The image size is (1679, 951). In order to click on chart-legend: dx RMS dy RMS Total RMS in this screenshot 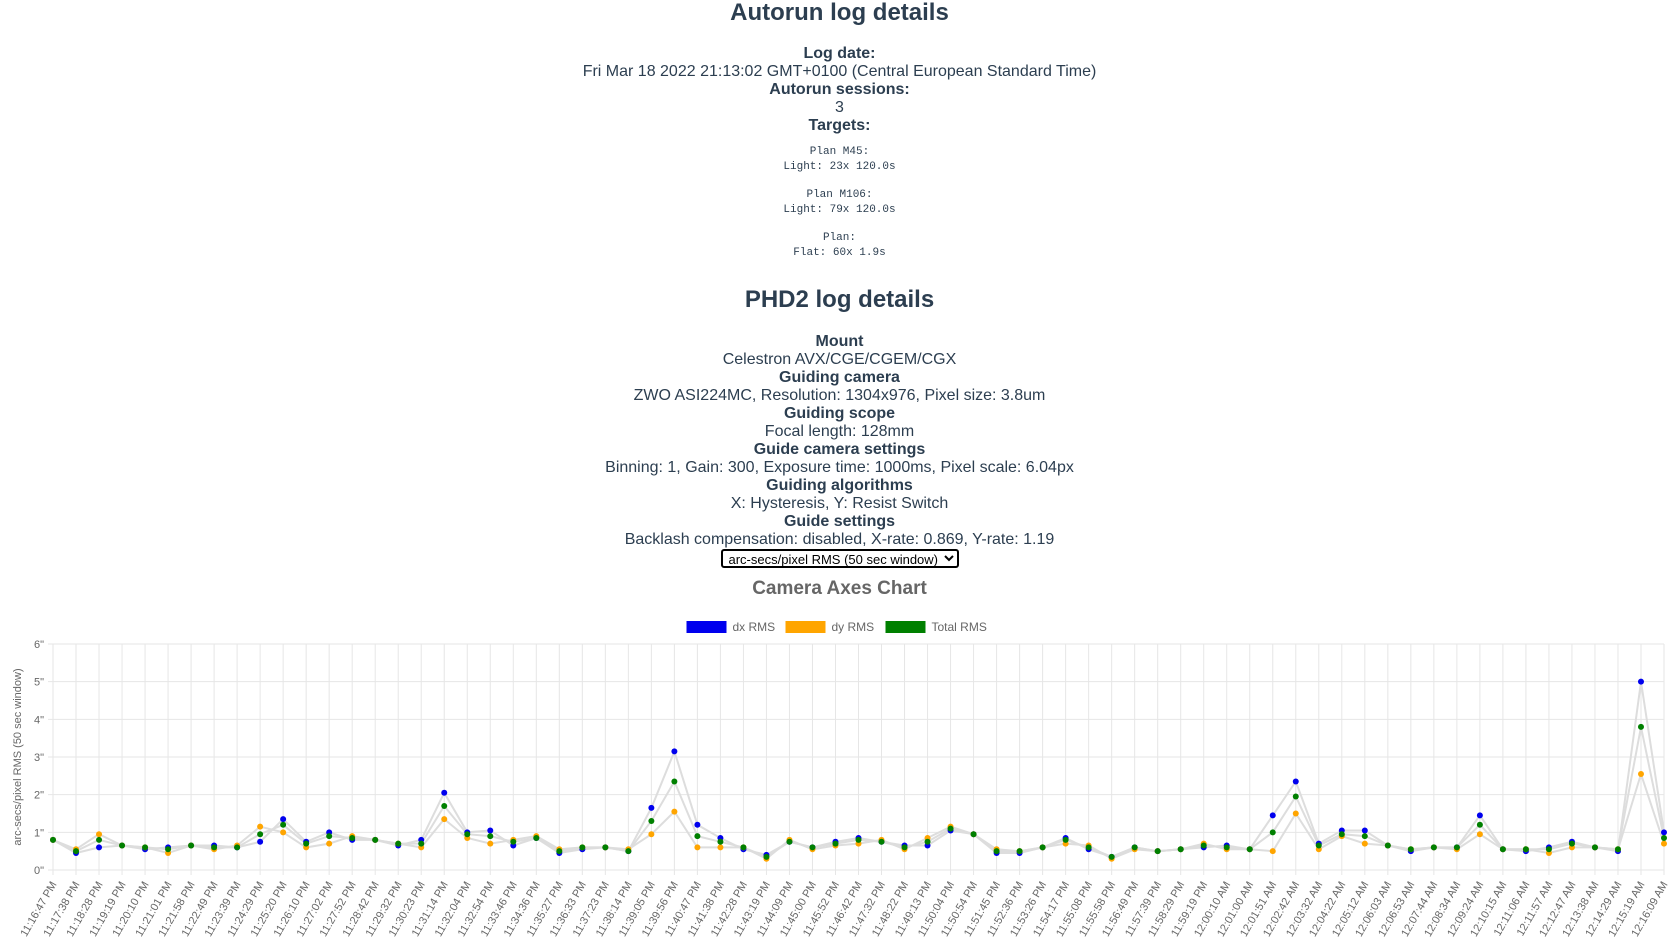, I will do `click(836, 627)`.